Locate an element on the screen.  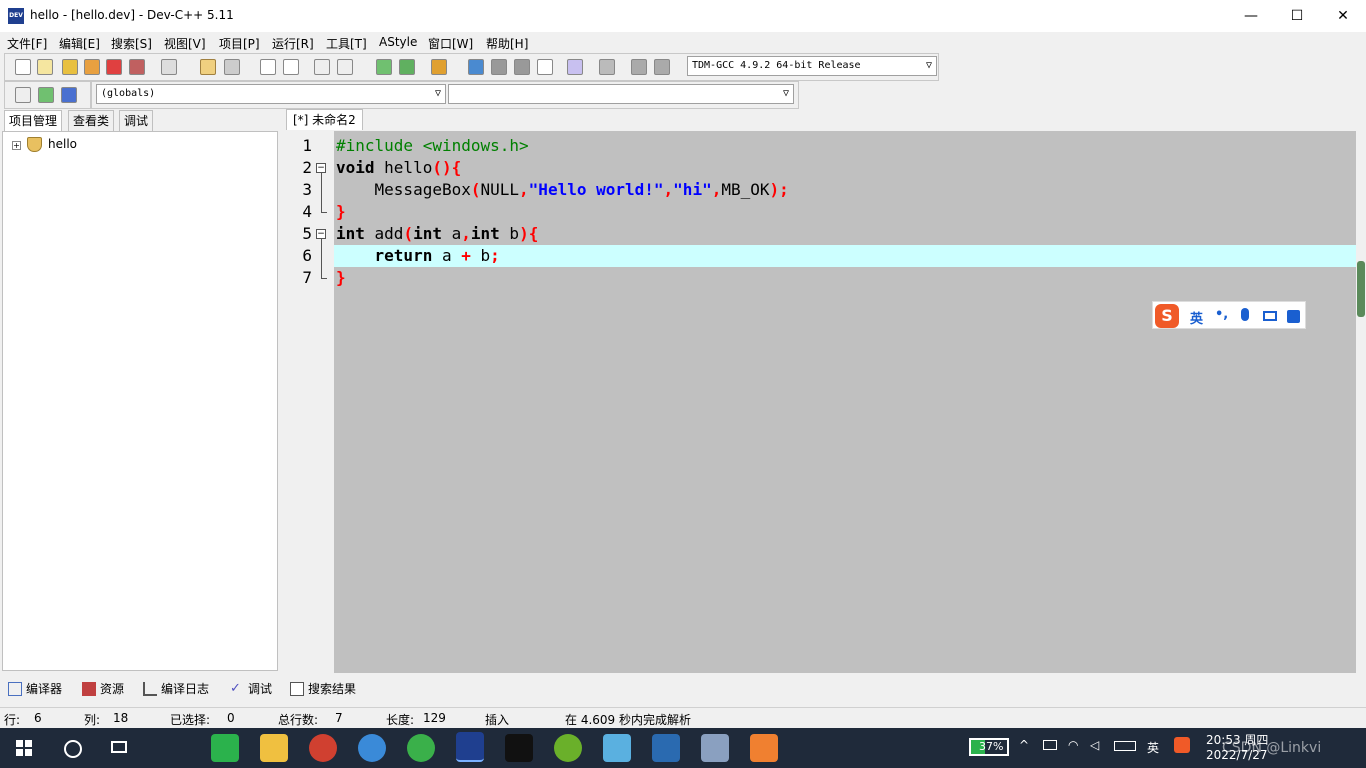
resources-icon is located at coordinates (89, 689).